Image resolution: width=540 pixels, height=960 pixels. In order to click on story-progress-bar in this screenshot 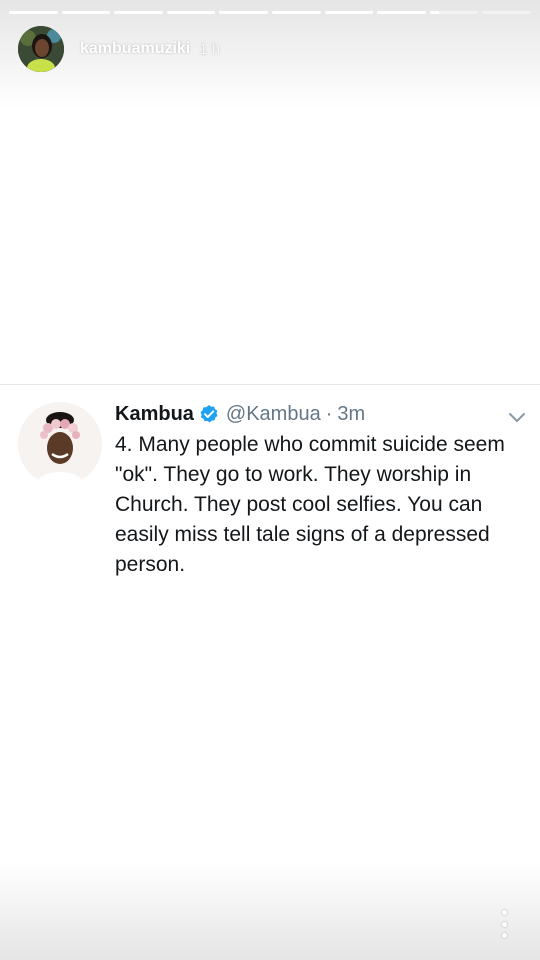, I will do `click(270, 12)`.